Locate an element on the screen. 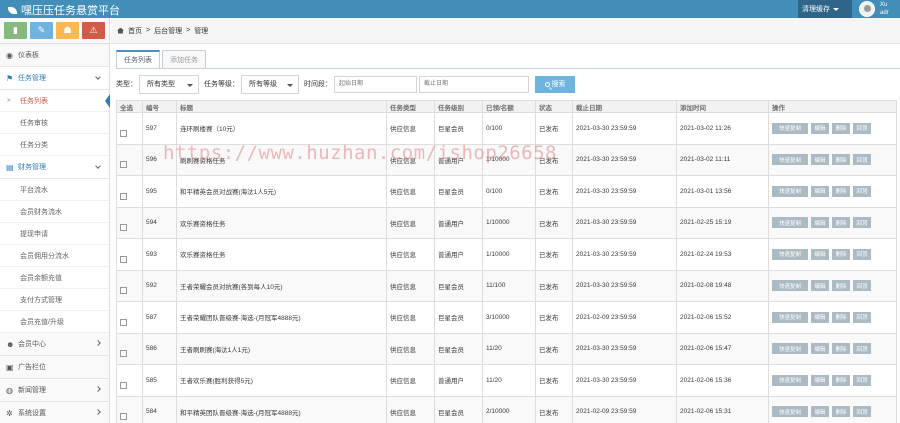 The image size is (900, 423). sidebar-item-member-center: ☻ 会员中心 is located at coordinates (54, 344).